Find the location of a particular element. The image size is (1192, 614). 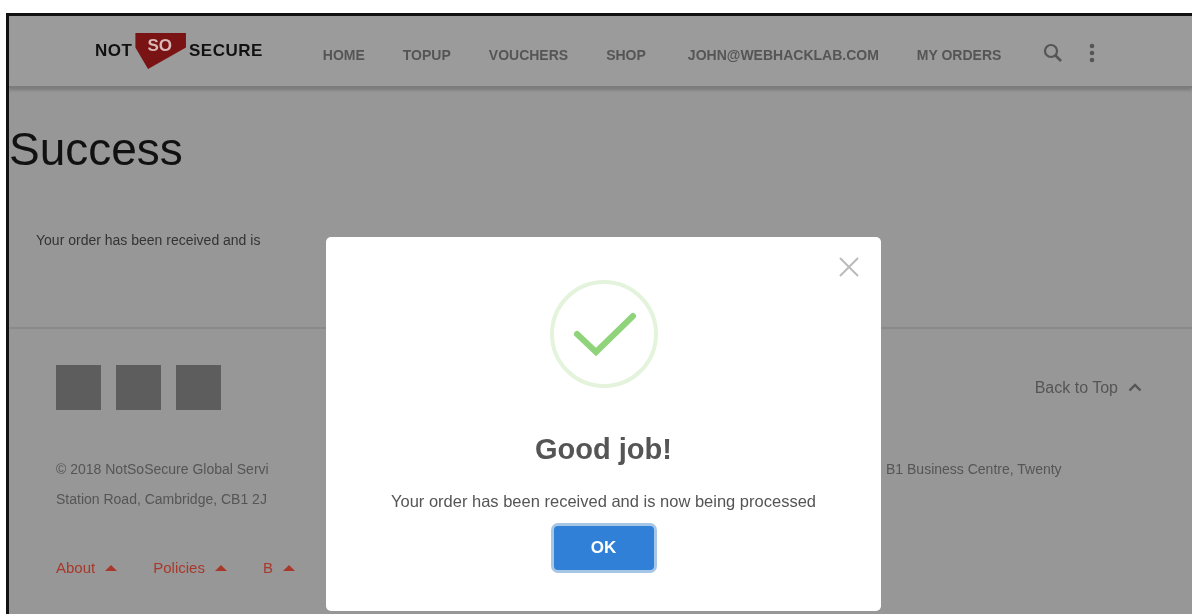

copyright-text: Station Road, Cambridge, CB1 2J is located at coordinates (162, 499).